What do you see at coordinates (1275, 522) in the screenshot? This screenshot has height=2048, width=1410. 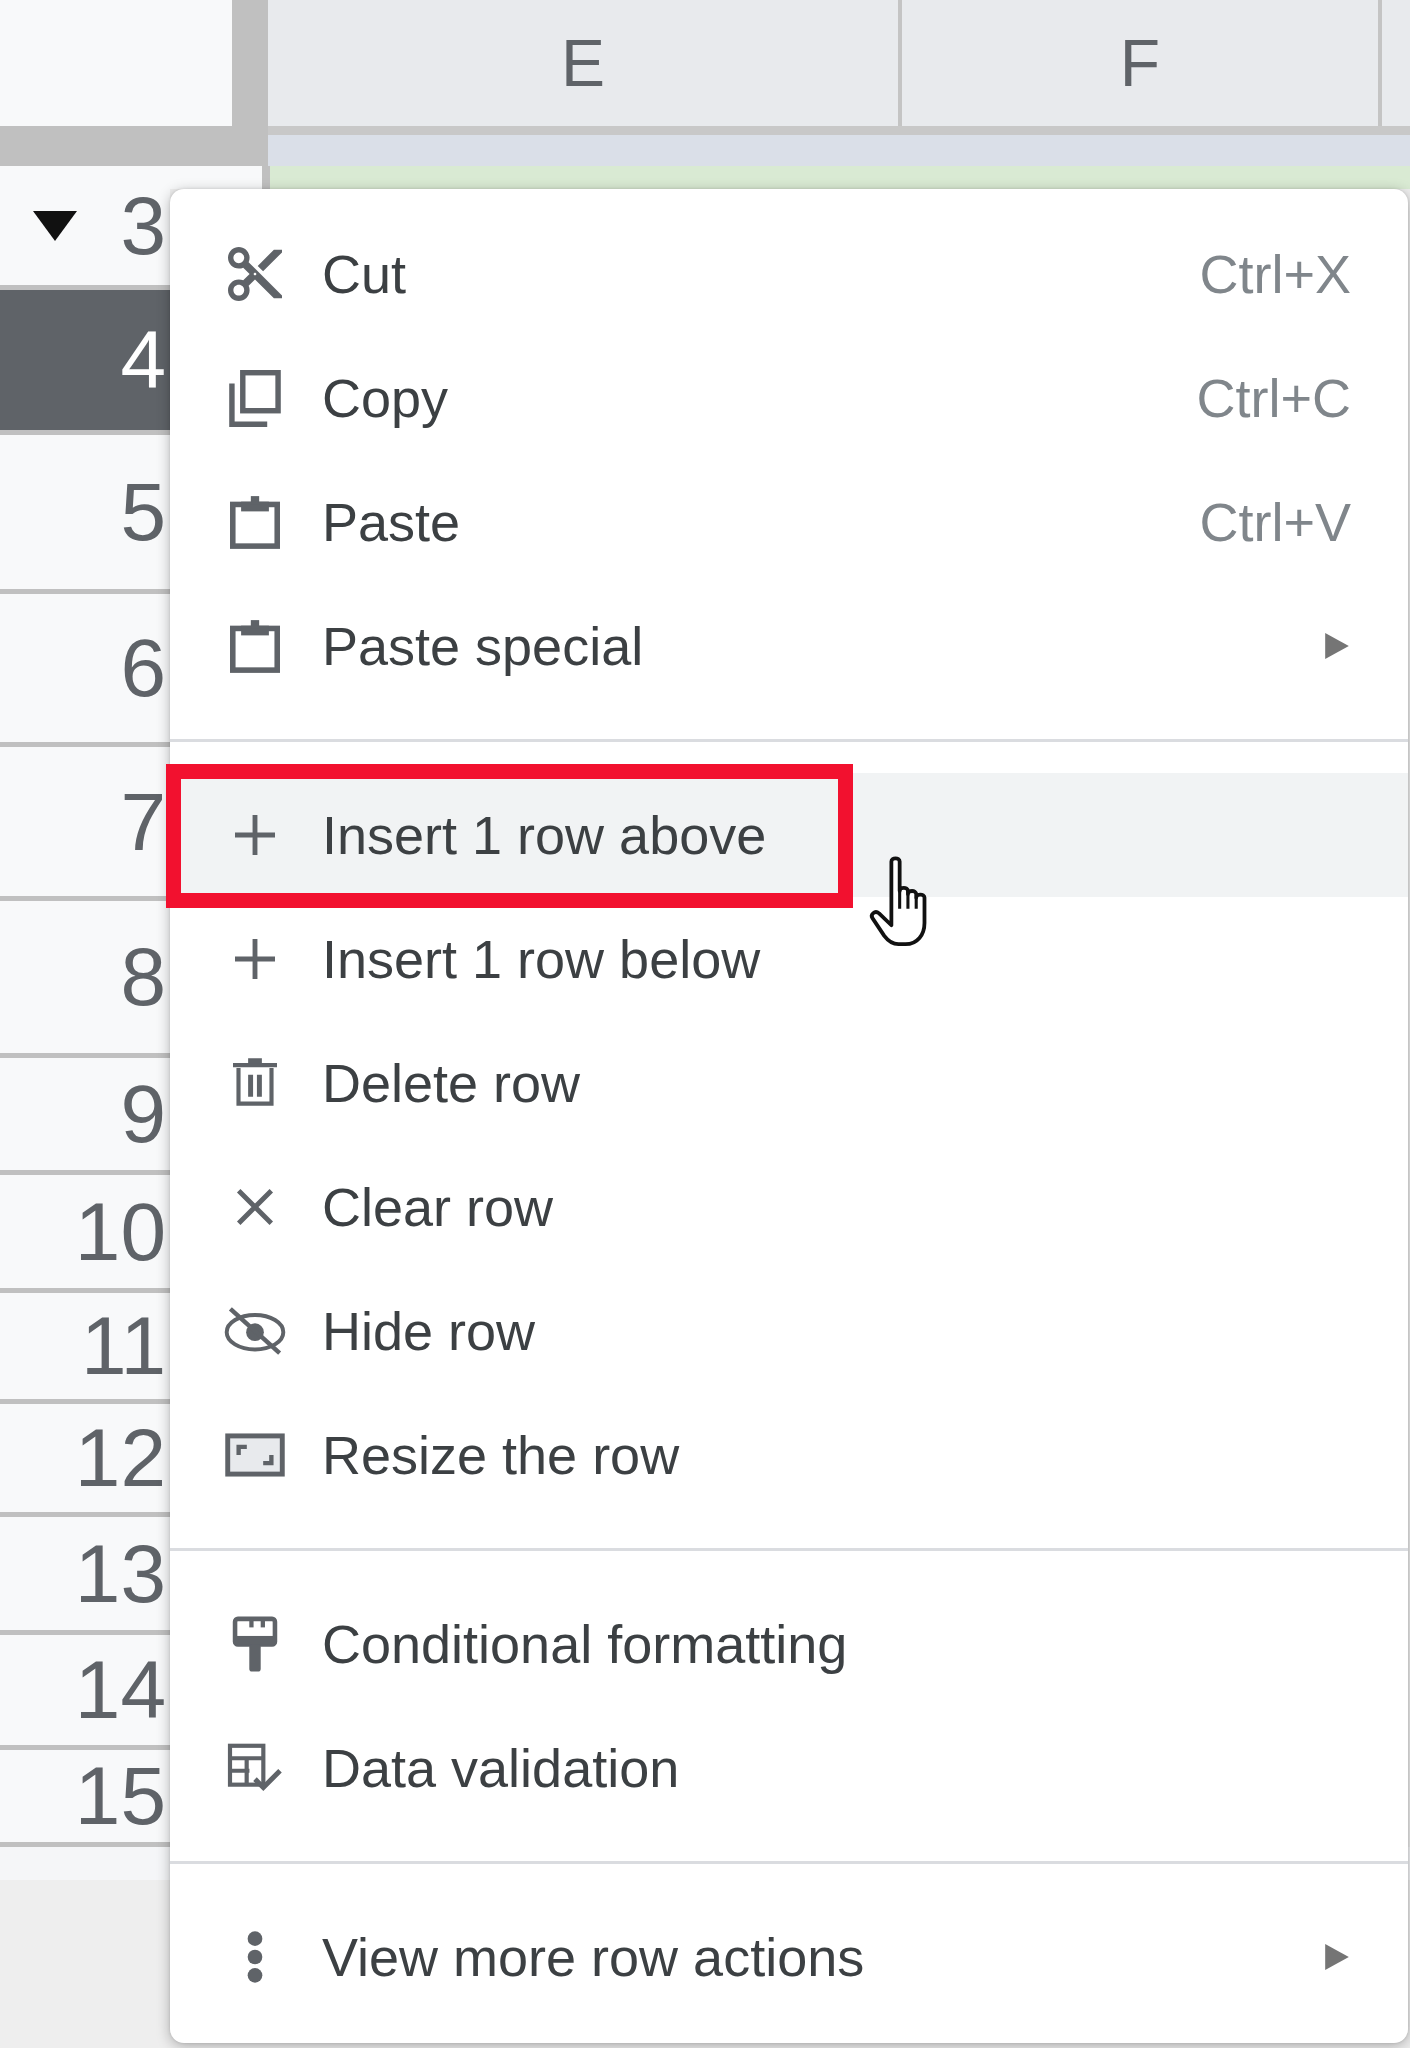 I see `shortcut-text: Ctrl+V` at bounding box center [1275, 522].